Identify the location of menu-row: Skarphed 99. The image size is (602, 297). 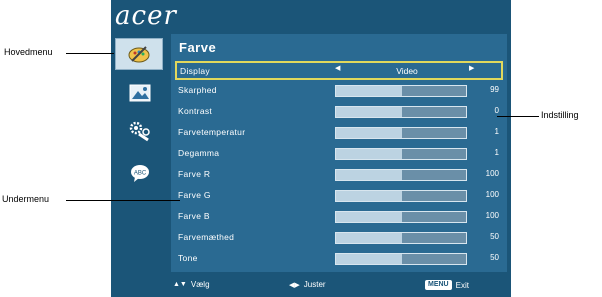
(339, 91).